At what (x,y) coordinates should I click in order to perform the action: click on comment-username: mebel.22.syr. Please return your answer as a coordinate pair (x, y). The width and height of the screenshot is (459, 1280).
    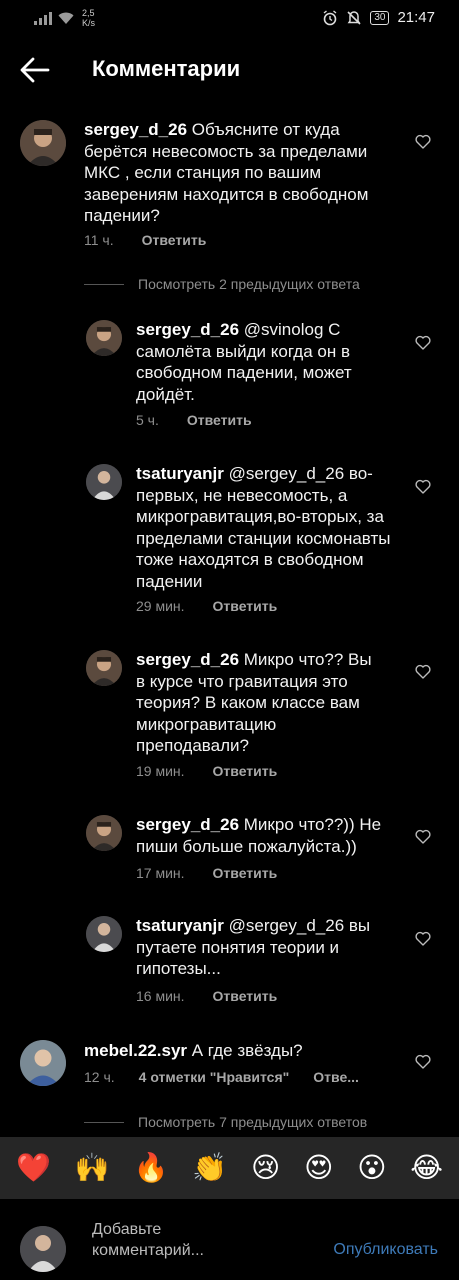
    Looking at the image, I should click on (135, 1050).